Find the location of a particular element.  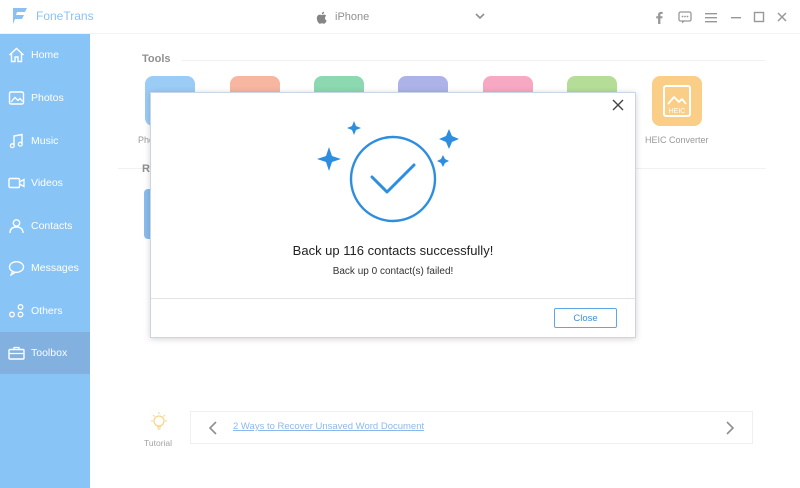

close-button: Close is located at coordinates (585, 318).